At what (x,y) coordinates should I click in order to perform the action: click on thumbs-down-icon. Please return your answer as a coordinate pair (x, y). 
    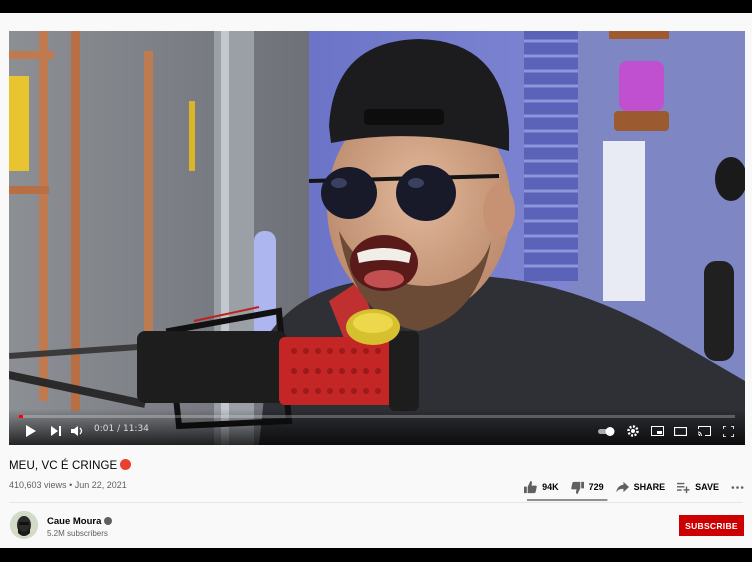
    Looking at the image, I should click on (577, 487).